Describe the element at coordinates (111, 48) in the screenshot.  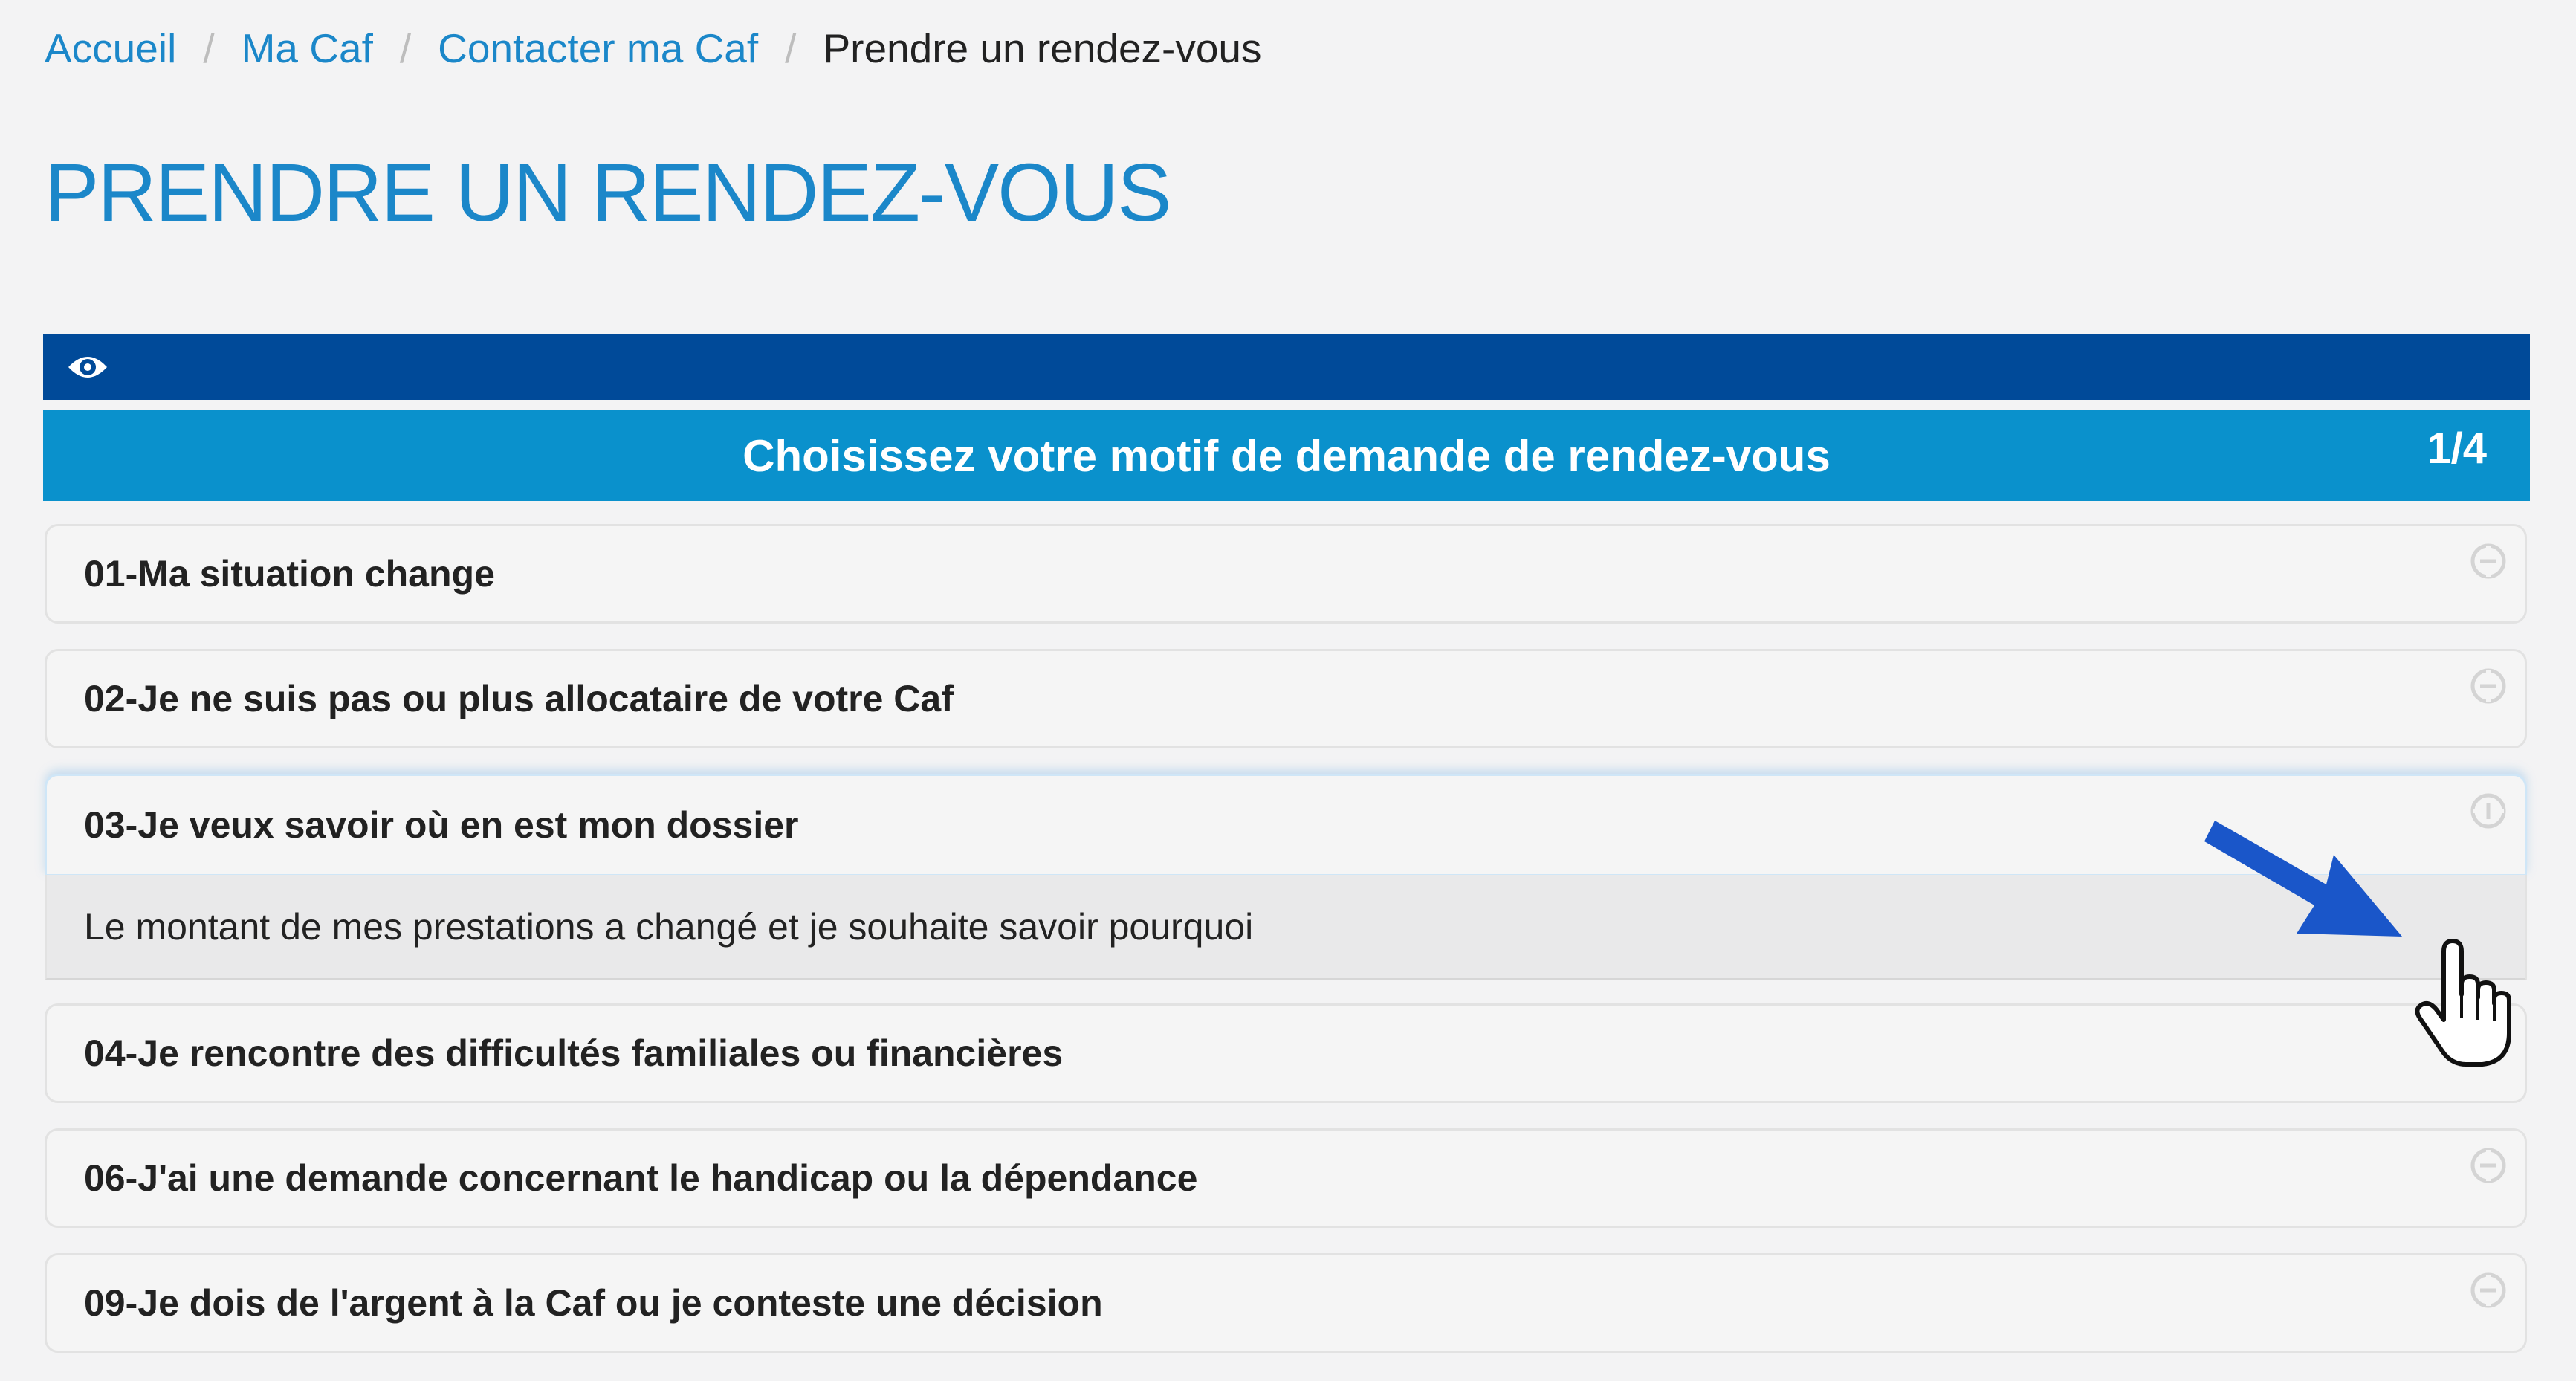
I see `breadcrumb-link-accueil: Accueil` at that location.